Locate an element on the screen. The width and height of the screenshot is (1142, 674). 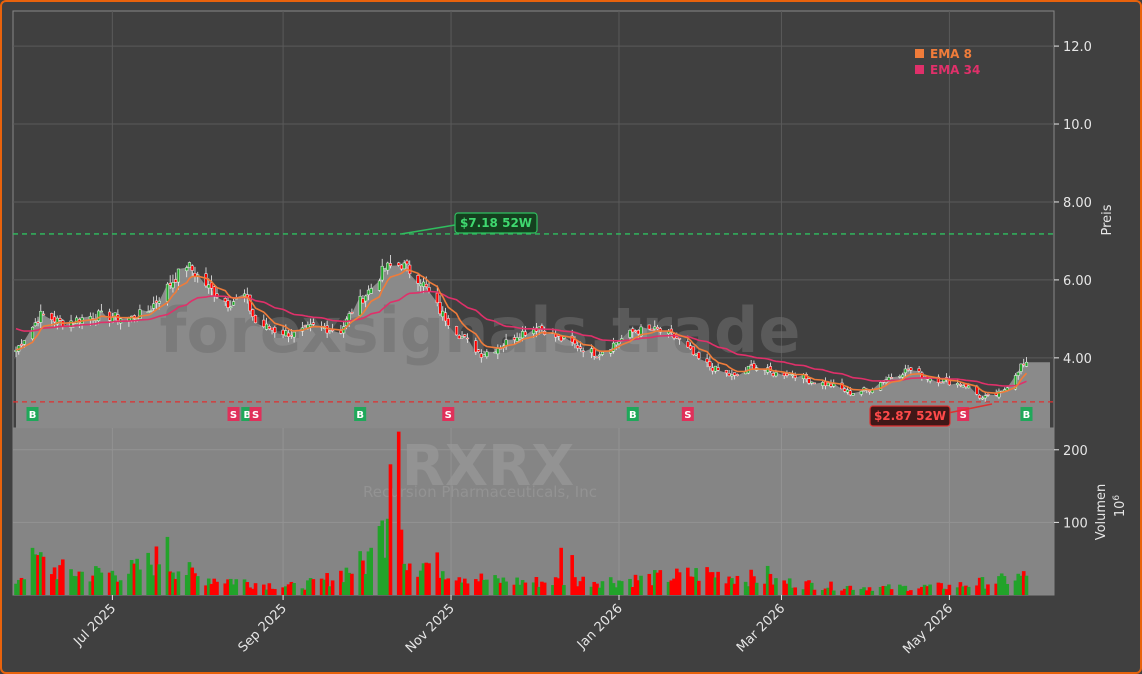
price-tick-label: 12.0 is located at coordinates (1077, 47).